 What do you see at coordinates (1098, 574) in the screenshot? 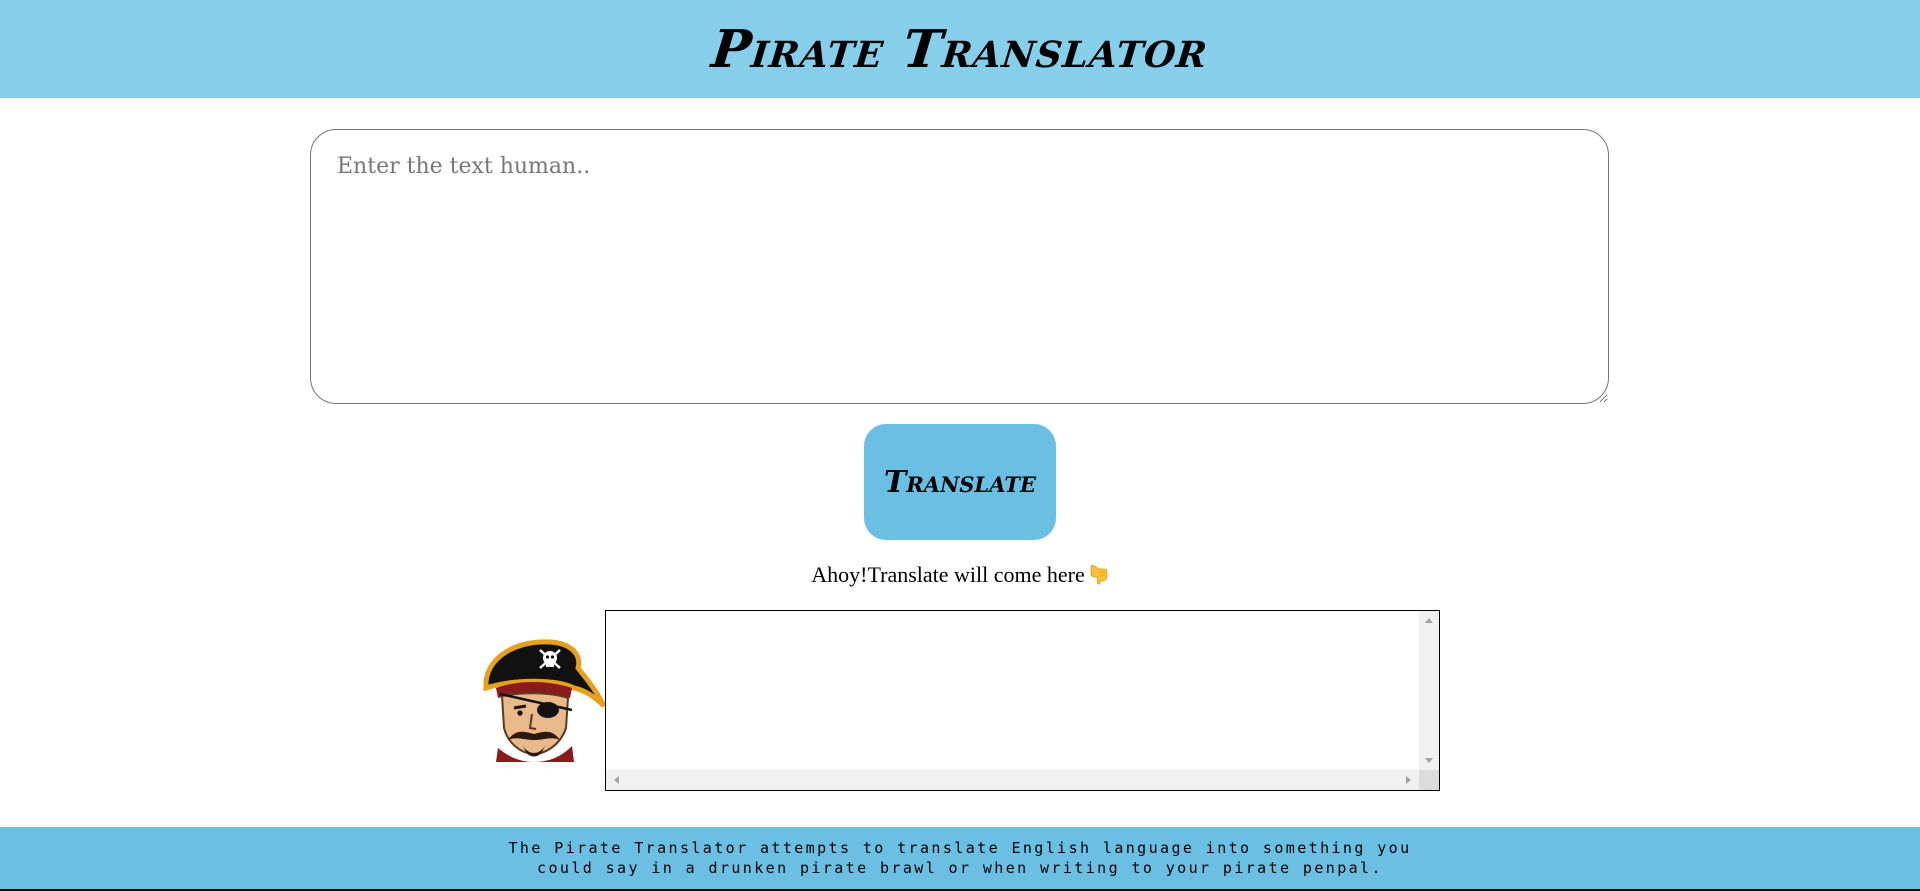
I see `pointing-down-icon` at bounding box center [1098, 574].